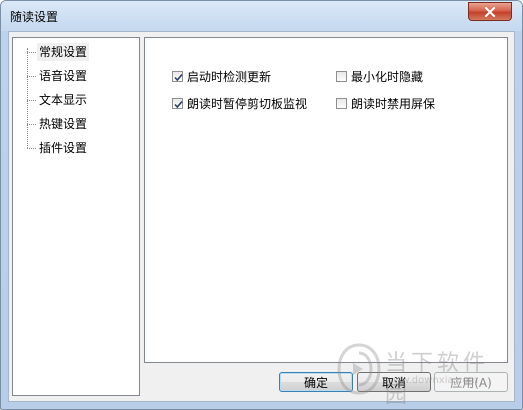  I want to click on tree-item-voice: 语音设置, so click(68, 76).